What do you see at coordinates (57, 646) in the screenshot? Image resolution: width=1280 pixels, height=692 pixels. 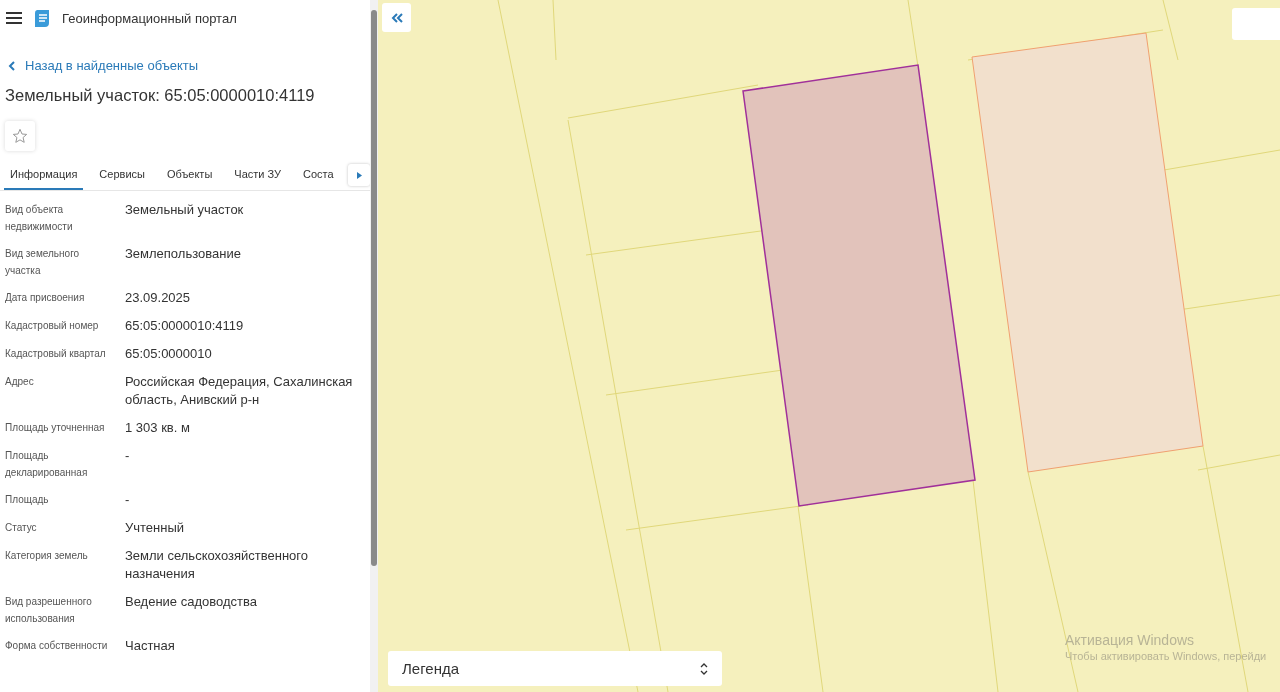 I see `property-label: Форма собственности` at bounding box center [57, 646].